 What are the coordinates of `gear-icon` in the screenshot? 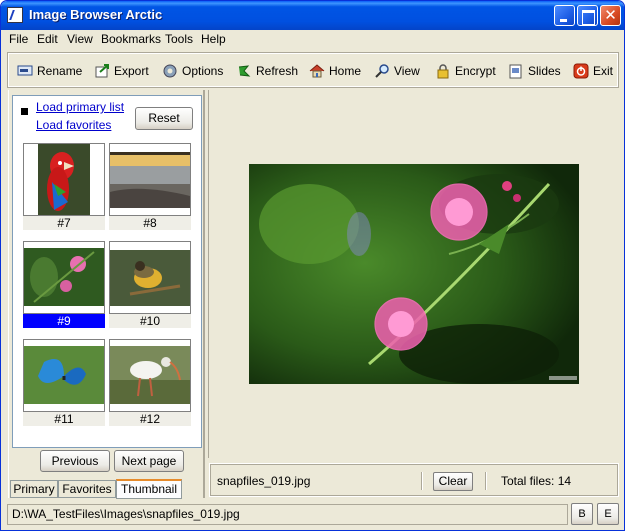 It's located at (170, 71).